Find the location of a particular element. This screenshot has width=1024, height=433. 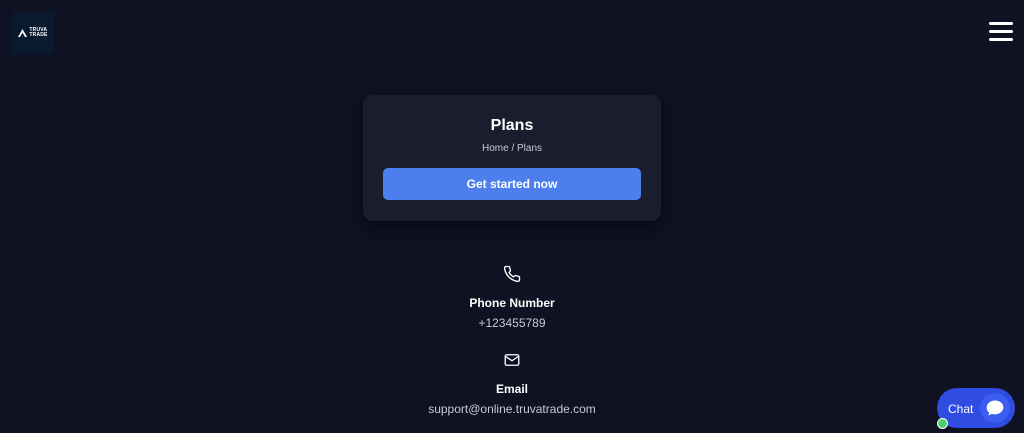

chat-button: Chat is located at coordinates (976, 408).